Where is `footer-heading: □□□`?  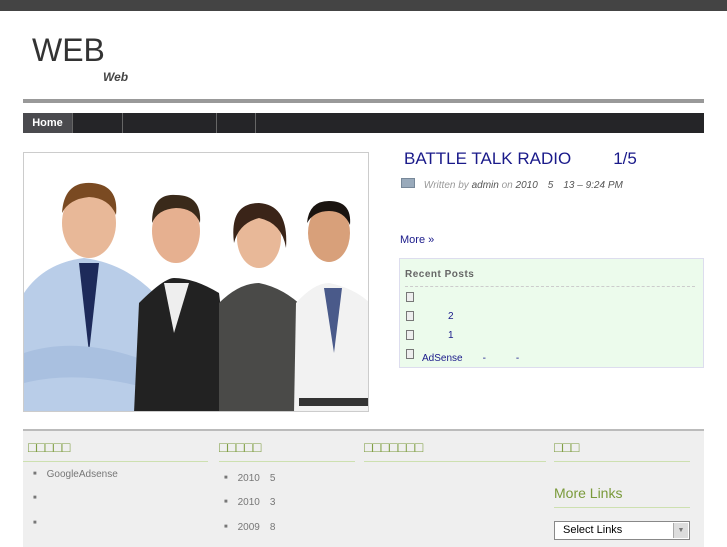 footer-heading: □□□ is located at coordinates (567, 447).